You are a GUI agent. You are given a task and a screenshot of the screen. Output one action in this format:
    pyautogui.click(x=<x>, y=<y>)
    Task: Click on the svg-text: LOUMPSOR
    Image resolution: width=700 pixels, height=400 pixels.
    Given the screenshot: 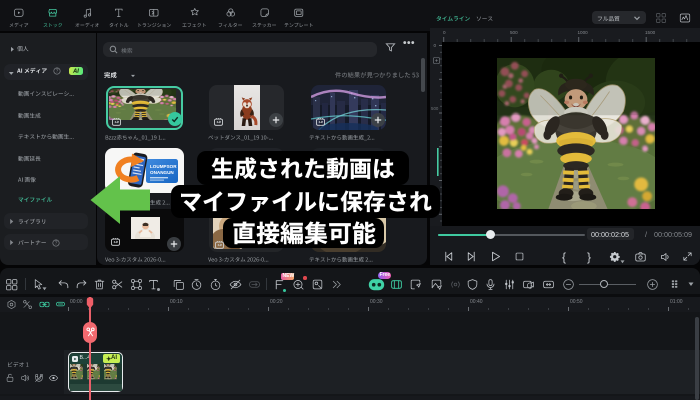 What is the action you would take?
    pyautogui.click(x=163, y=166)
    